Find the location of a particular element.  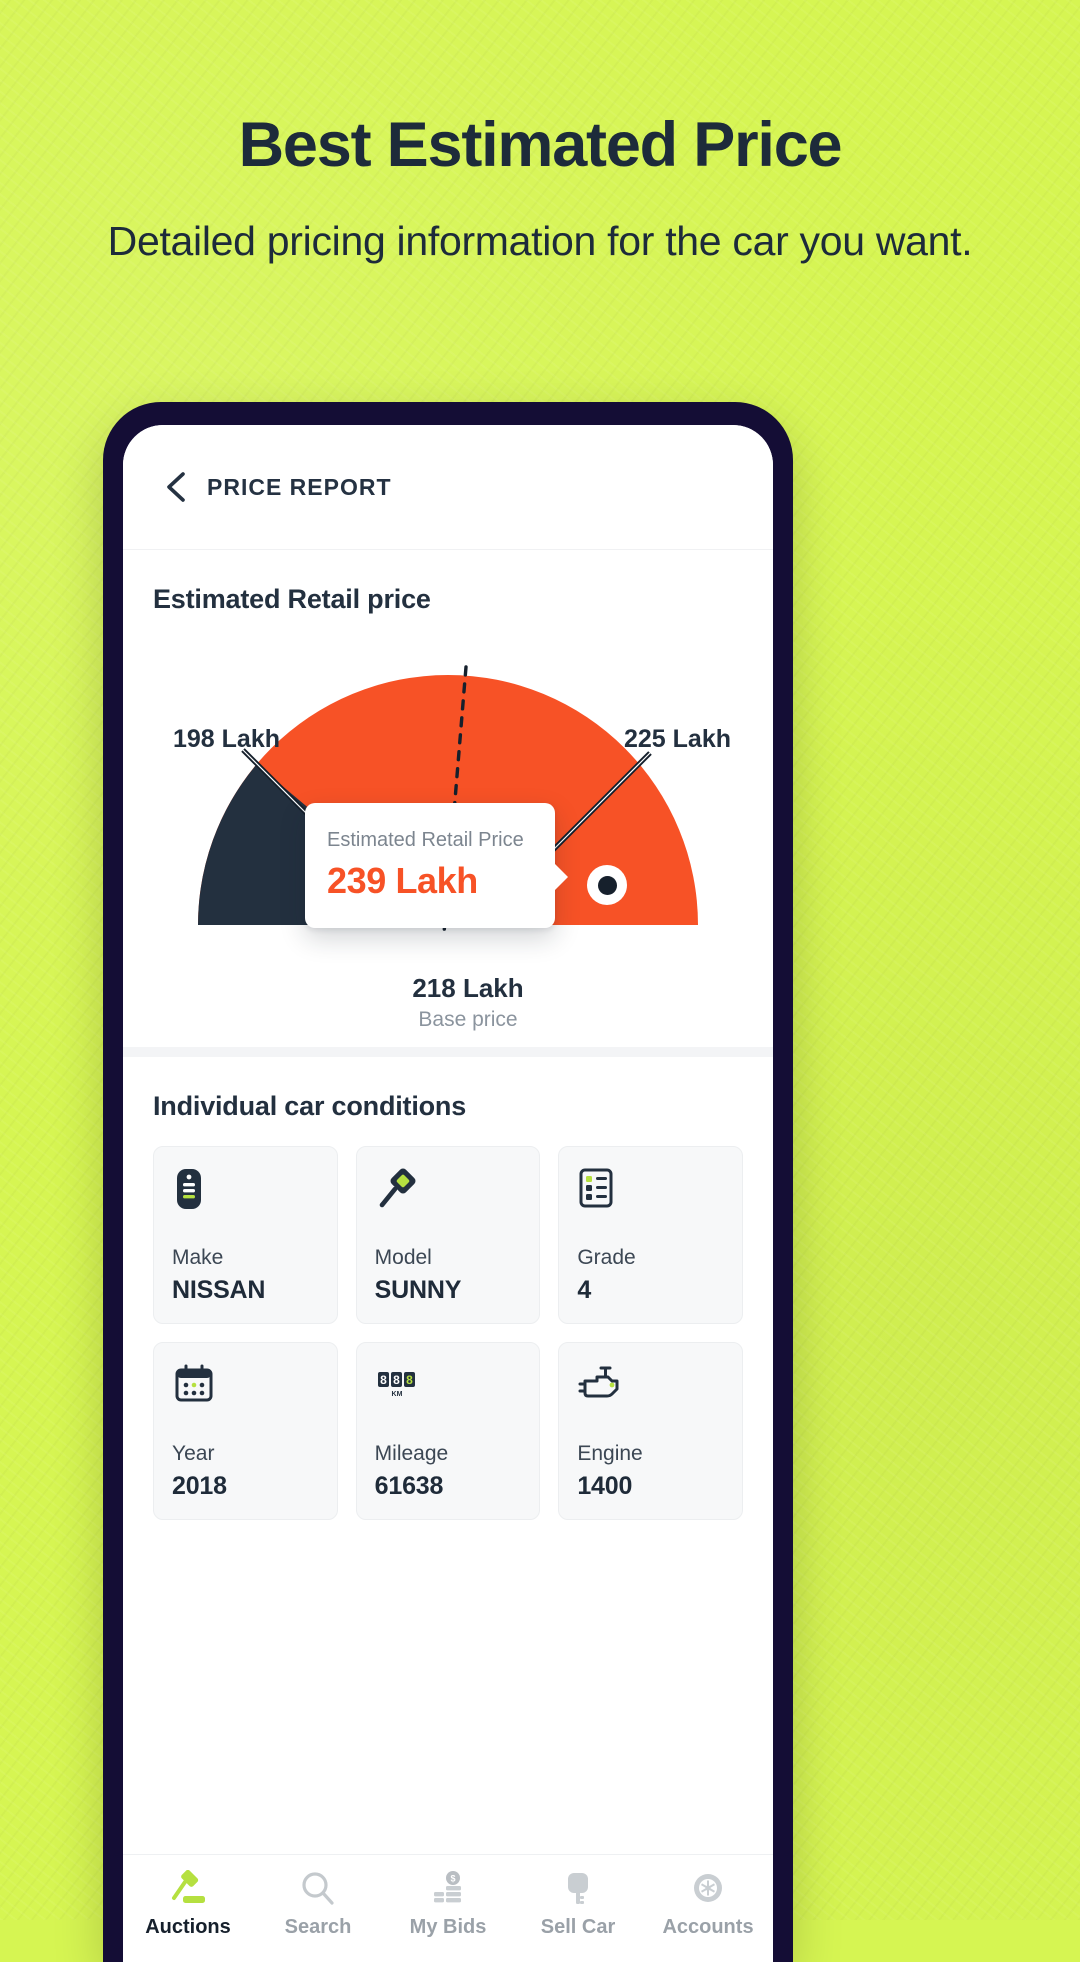

car-key-icon is located at coordinates (578, 1889).